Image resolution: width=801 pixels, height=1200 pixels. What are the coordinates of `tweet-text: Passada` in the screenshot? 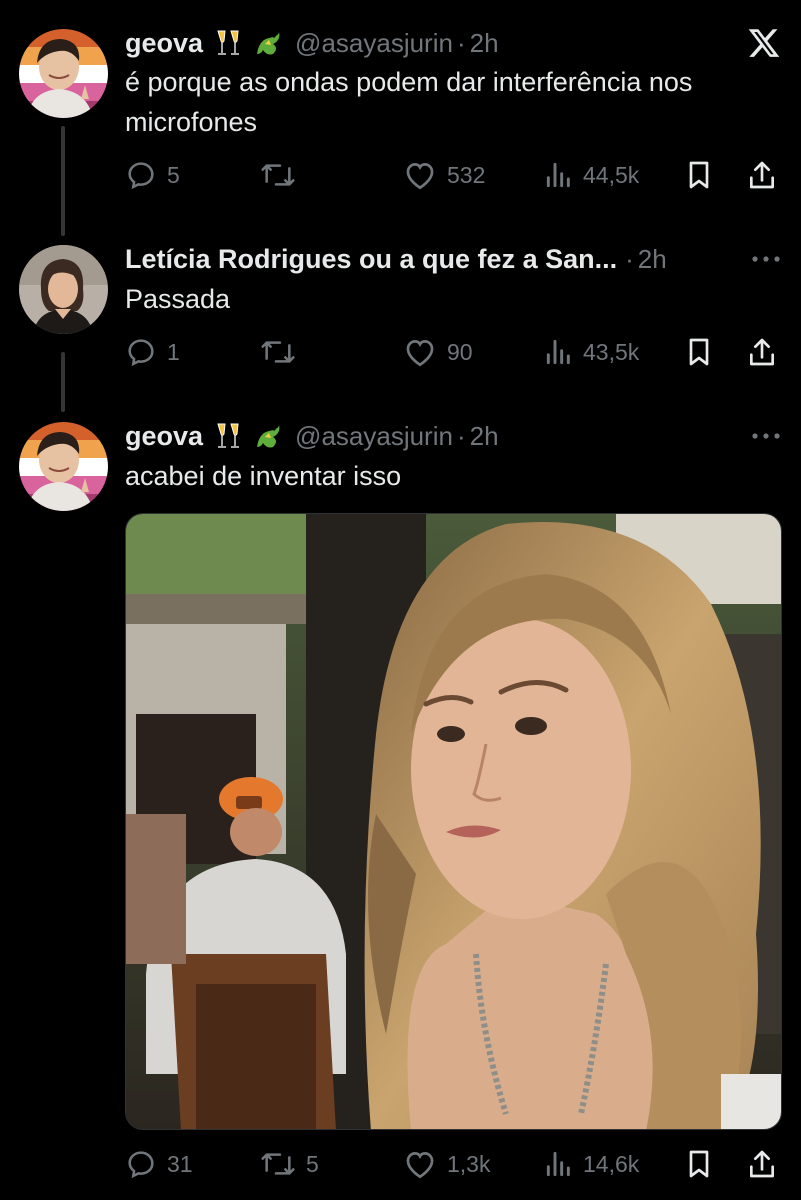 It's located at (178, 299).